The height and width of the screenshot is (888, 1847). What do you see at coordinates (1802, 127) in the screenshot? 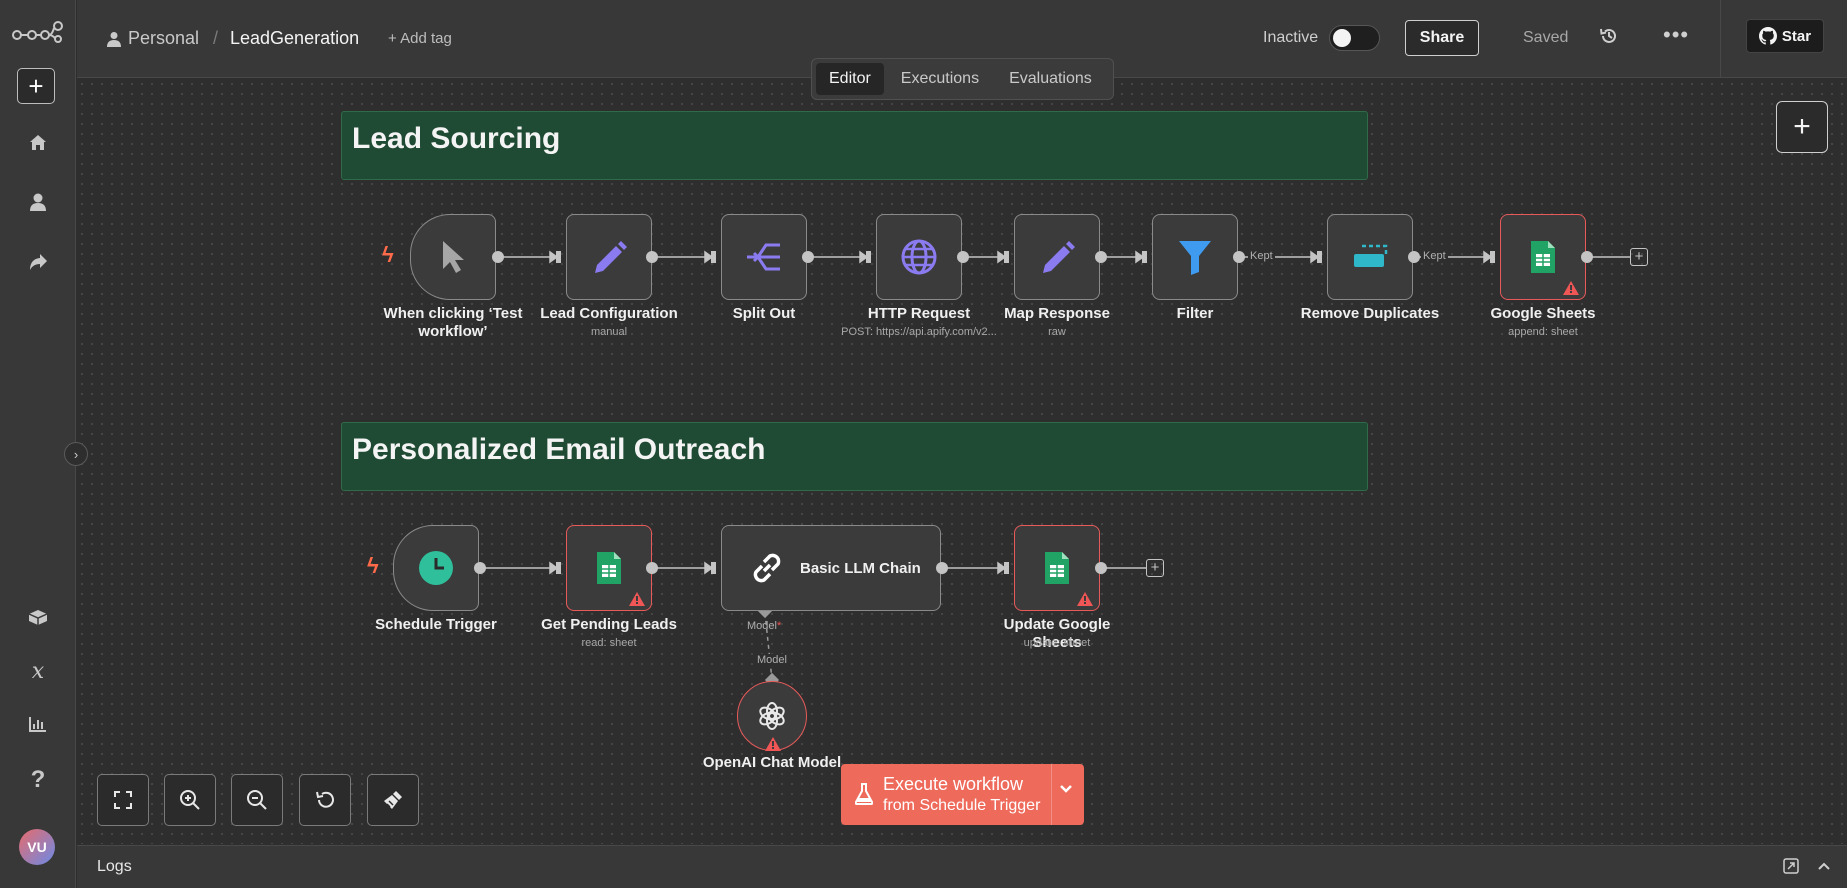
I see `add-node-button: +` at bounding box center [1802, 127].